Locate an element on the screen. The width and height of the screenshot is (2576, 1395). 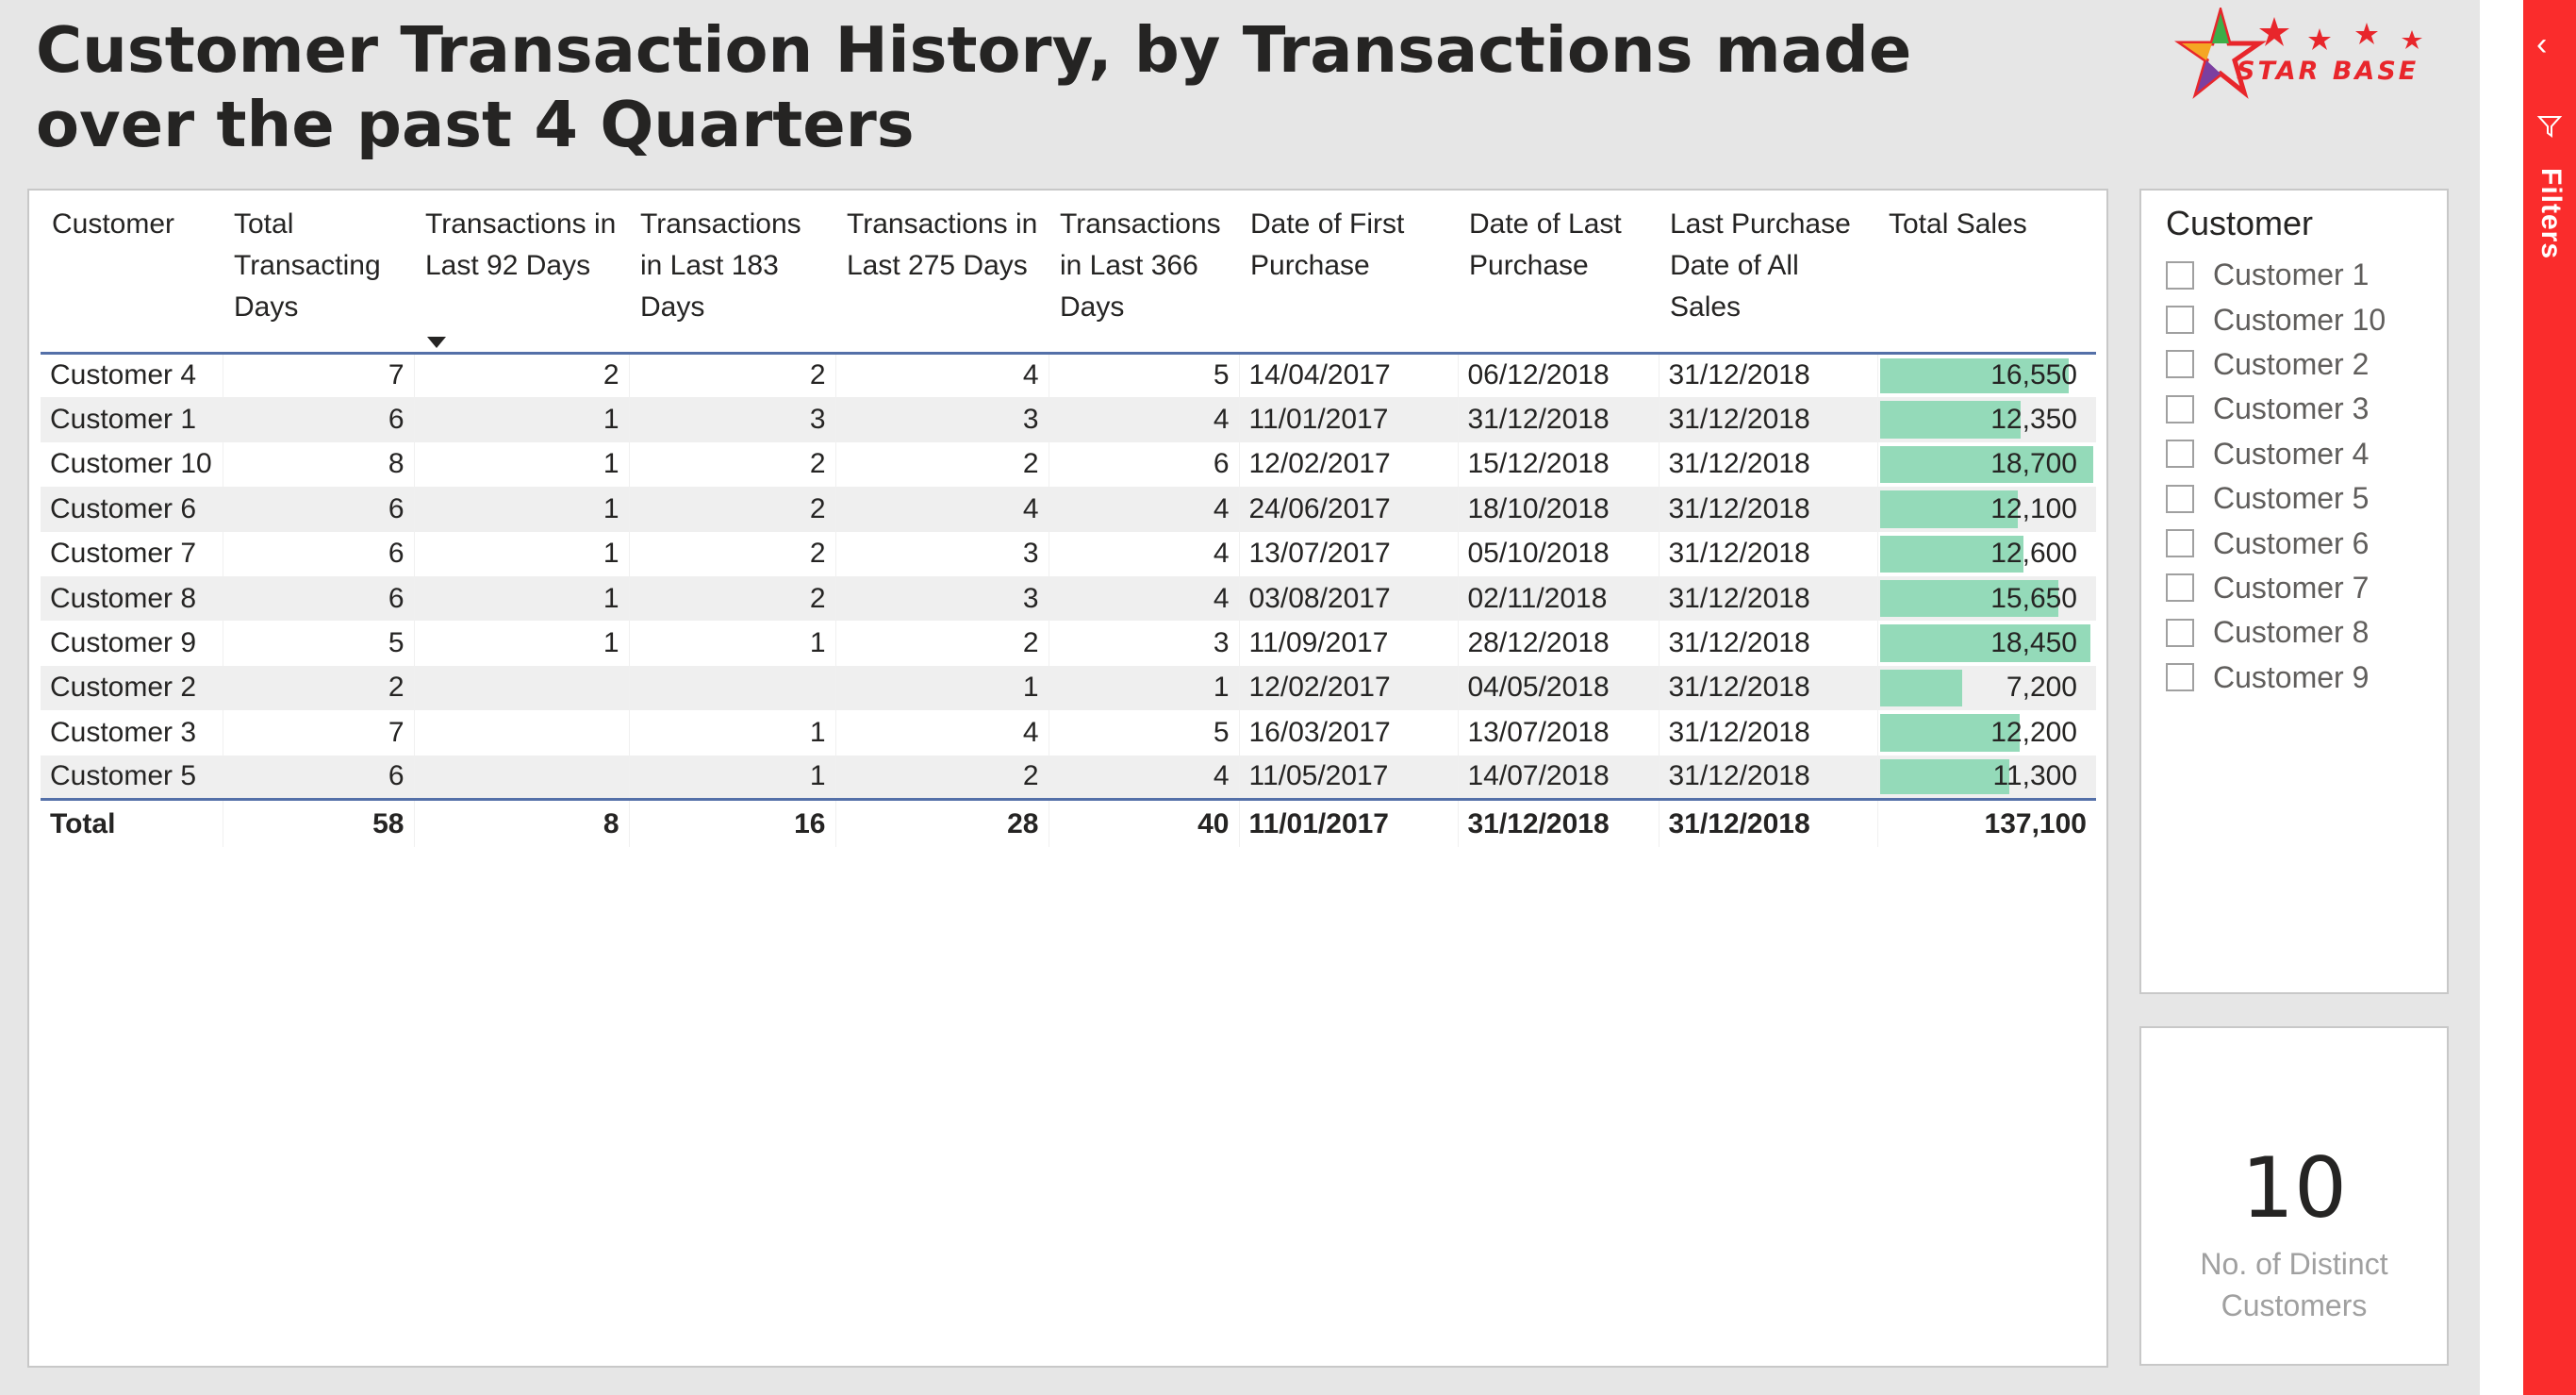
column-header-last_all: Last Purchase Date of All Sales is located at coordinates (1768, 279).